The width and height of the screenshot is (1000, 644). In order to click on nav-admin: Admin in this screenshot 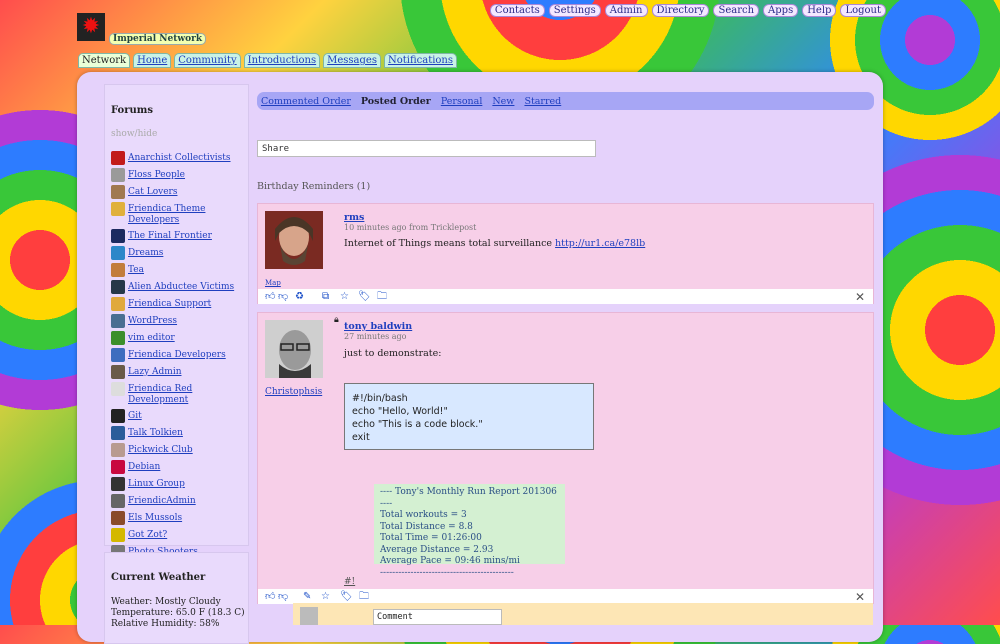, I will do `click(626, 10)`.